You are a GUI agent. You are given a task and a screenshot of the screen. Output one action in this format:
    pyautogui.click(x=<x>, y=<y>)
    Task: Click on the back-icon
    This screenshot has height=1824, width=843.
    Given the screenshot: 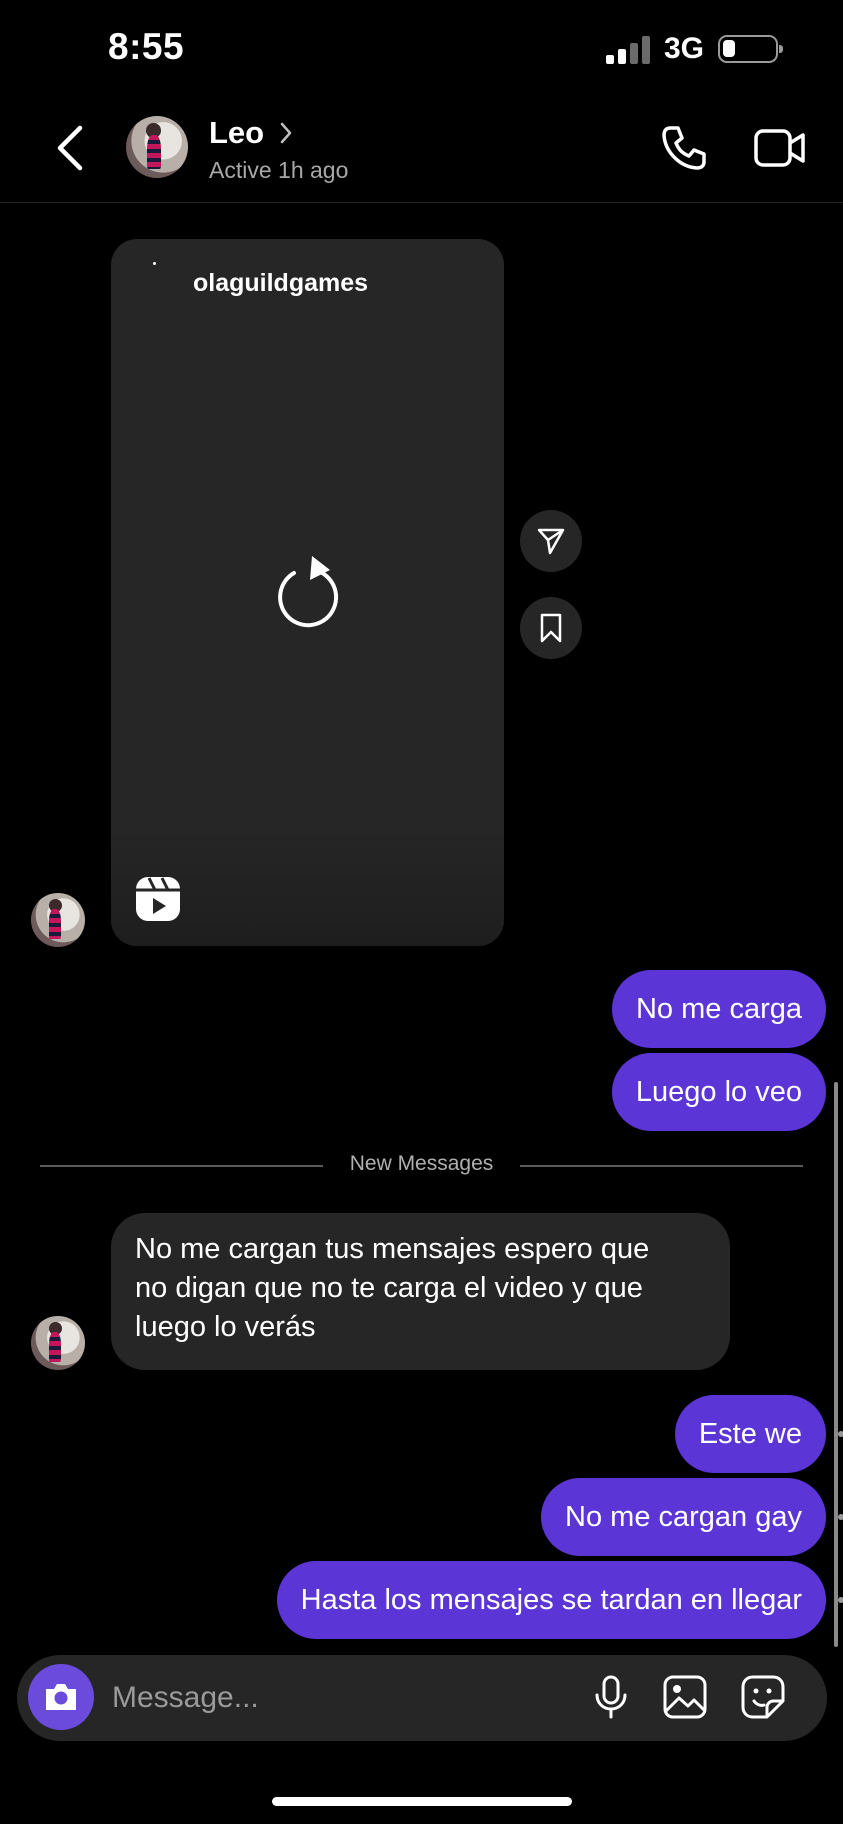 What is the action you would take?
    pyautogui.click(x=72, y=148)
    